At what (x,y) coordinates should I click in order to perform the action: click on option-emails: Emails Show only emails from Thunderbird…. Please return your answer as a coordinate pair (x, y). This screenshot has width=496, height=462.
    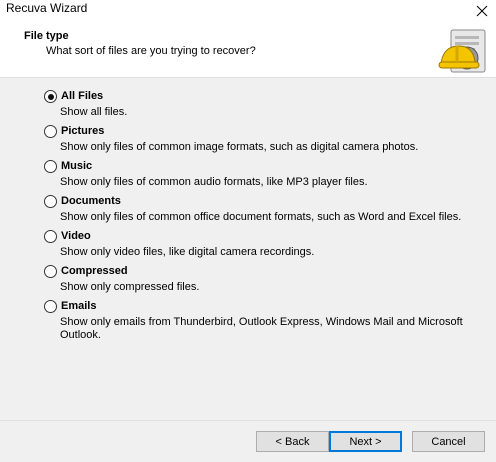
    Looking at the image, I should click on (264, 321).